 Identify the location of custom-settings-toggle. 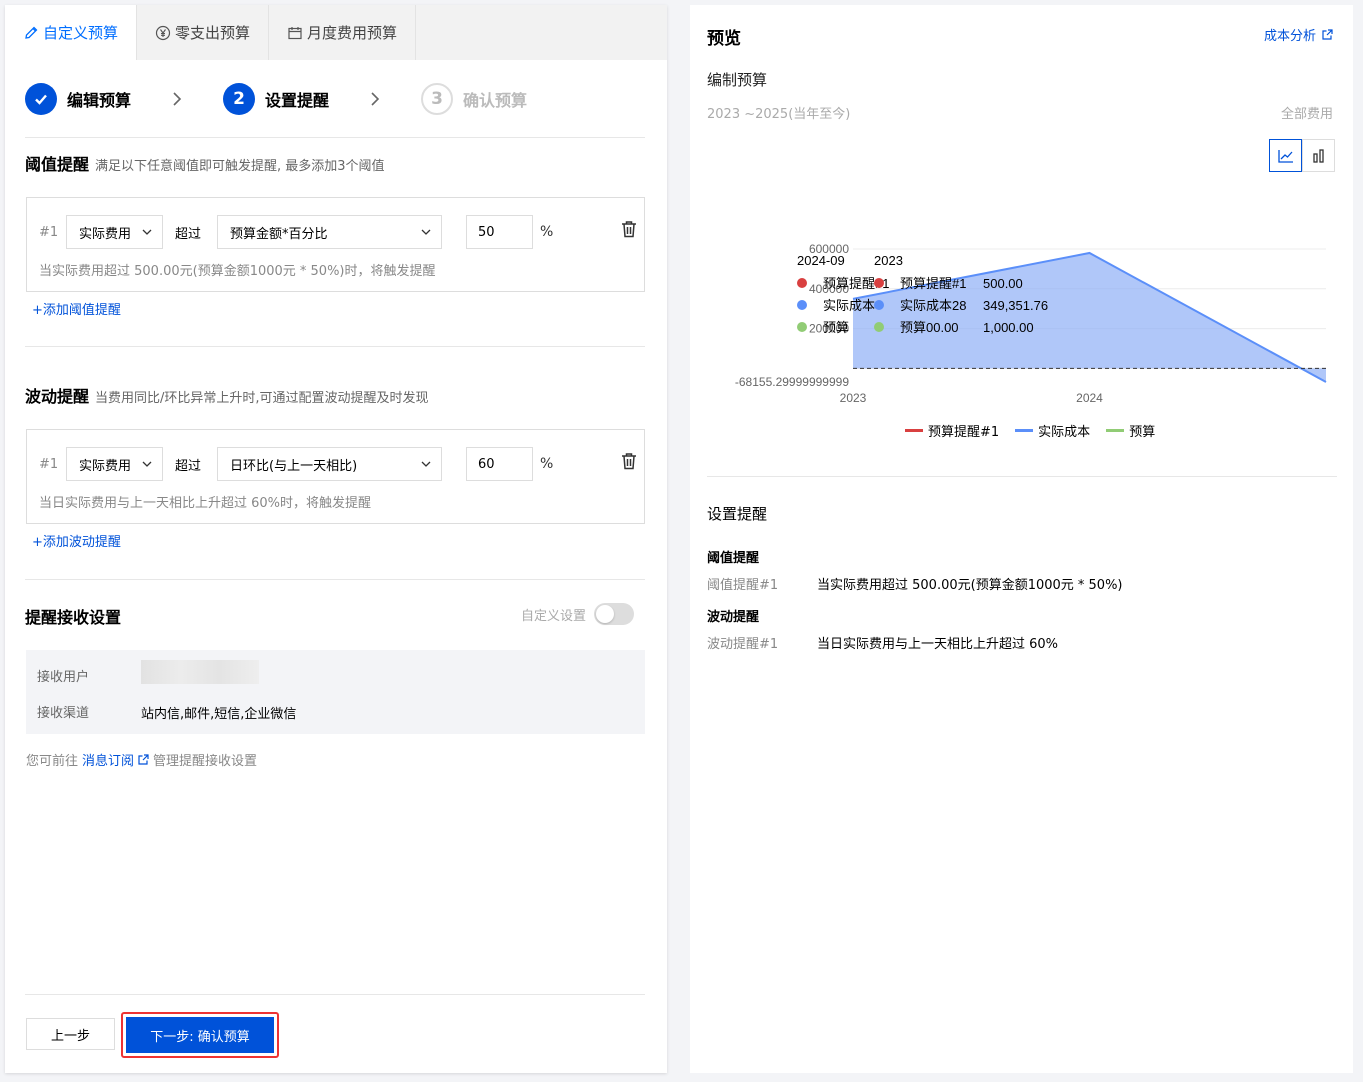
(614, 614).